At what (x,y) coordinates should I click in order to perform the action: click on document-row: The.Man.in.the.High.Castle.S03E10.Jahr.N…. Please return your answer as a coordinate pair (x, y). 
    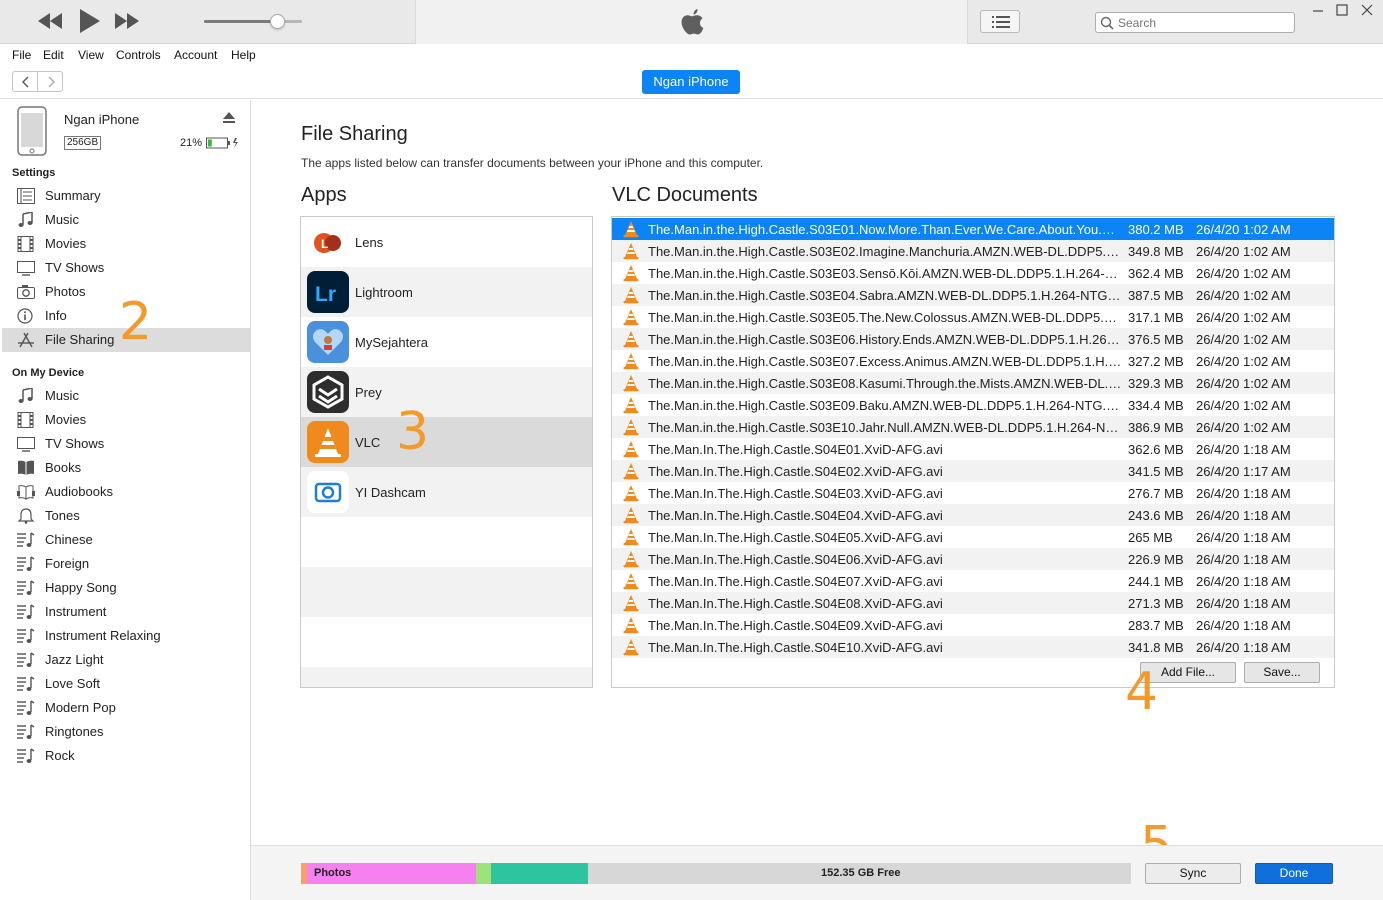
    Looking at the image, I should click on (973, 427).